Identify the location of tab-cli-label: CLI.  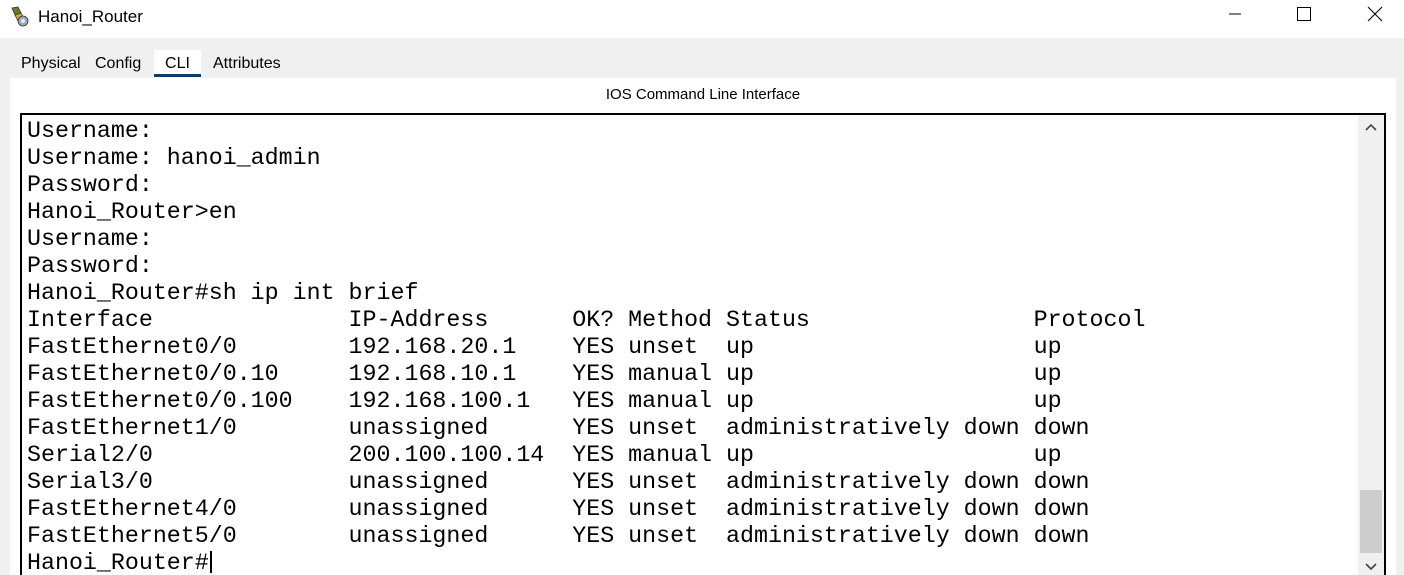
(177, 63).